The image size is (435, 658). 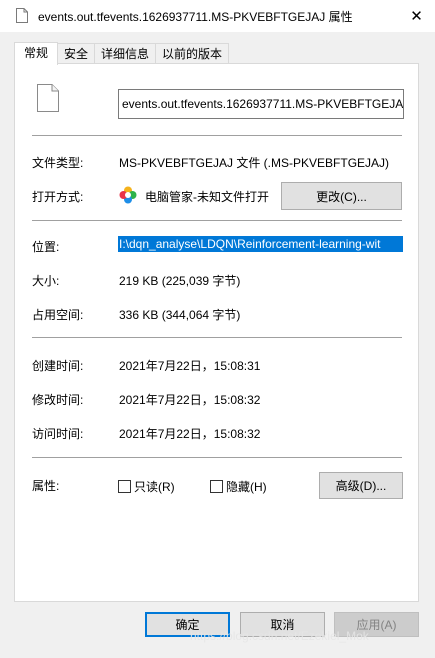 I want to click on file-type-value: MS-PKVEBFTGEJAJ 文件 (.MS-PKVEBFTGEJAJ), so click(x=254, y=163).